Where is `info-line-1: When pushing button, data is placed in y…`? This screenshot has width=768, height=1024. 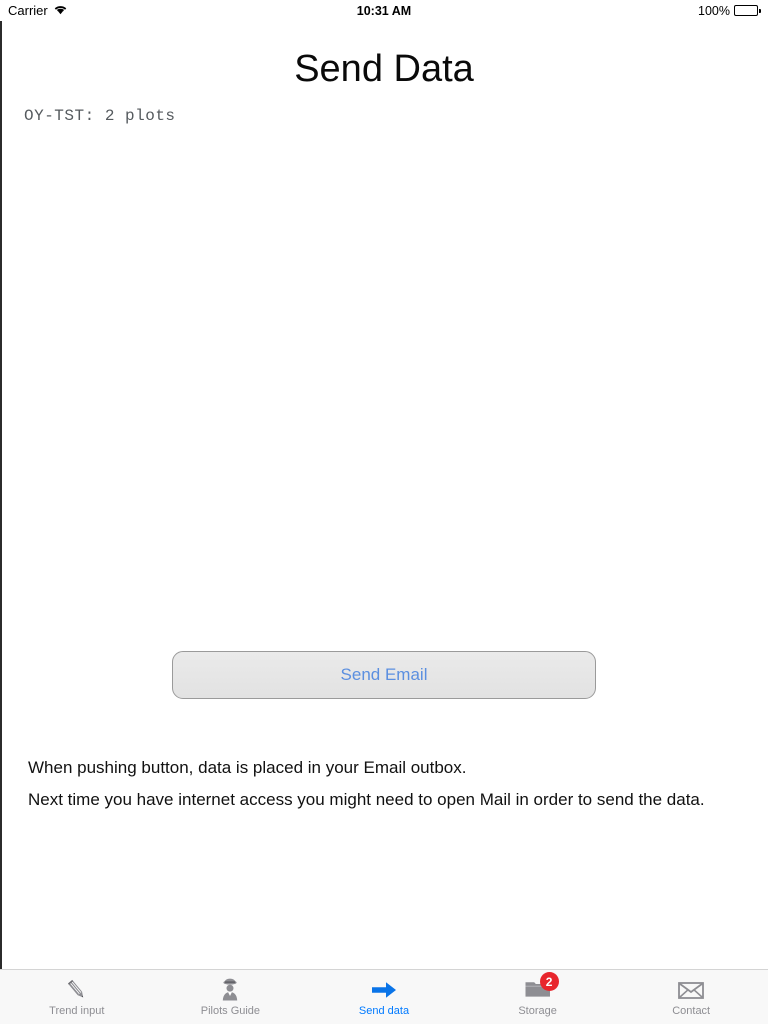
info-line-1: When pushing button, data is placed in y… is located at coordinates (247, 767).